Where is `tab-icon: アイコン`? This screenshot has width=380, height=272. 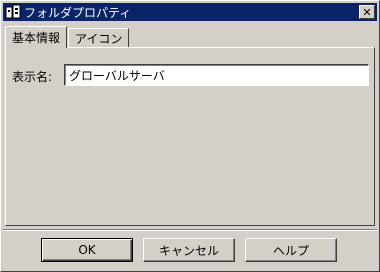
tab-icon: アイコン is located at coordinates (99, 38).